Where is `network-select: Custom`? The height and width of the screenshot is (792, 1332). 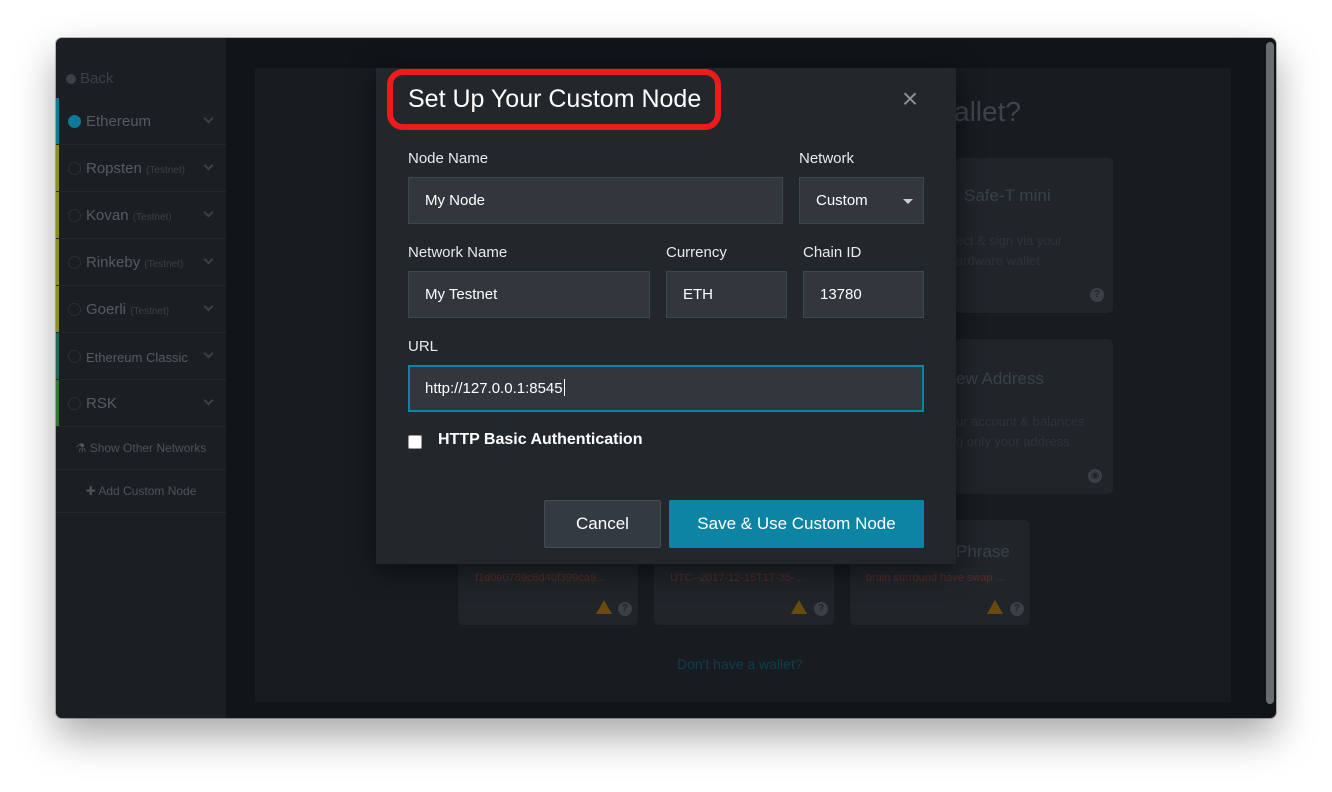 network-select: Custom is located at coordinates (861, 200).